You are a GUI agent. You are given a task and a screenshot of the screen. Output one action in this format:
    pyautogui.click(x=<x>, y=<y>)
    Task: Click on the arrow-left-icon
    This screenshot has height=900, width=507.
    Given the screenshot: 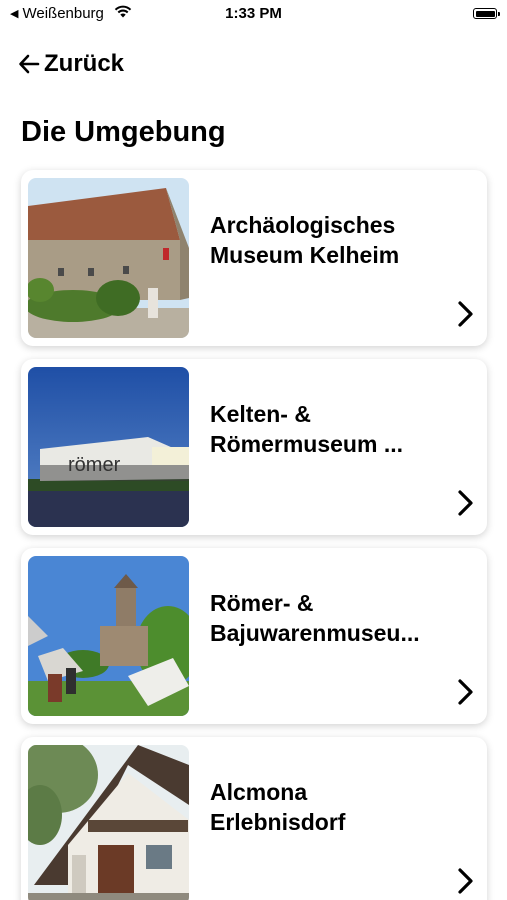 What is the action you would take?
    pyautogui.click(x=29, y=64)
    